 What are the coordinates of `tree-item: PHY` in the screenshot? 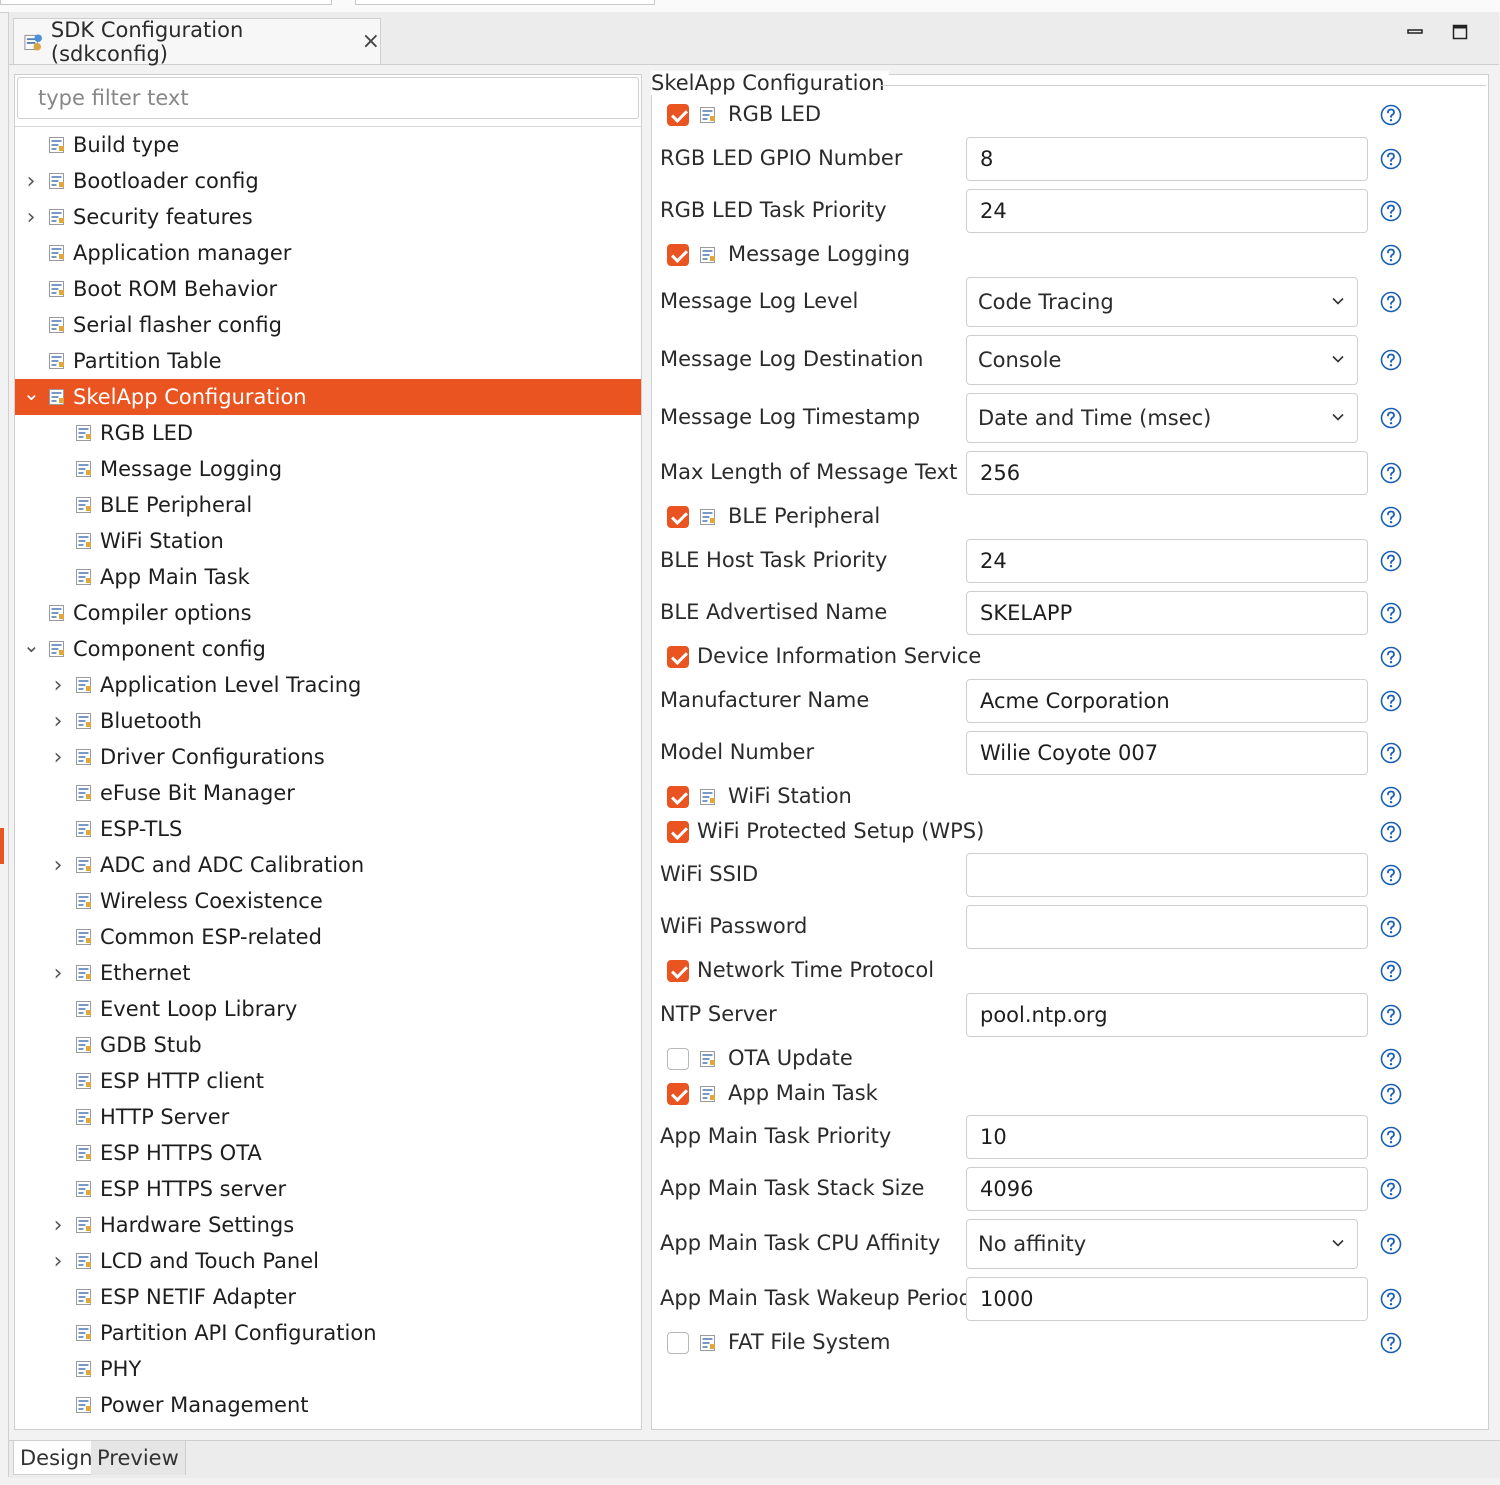 It's located at (328, 1369).